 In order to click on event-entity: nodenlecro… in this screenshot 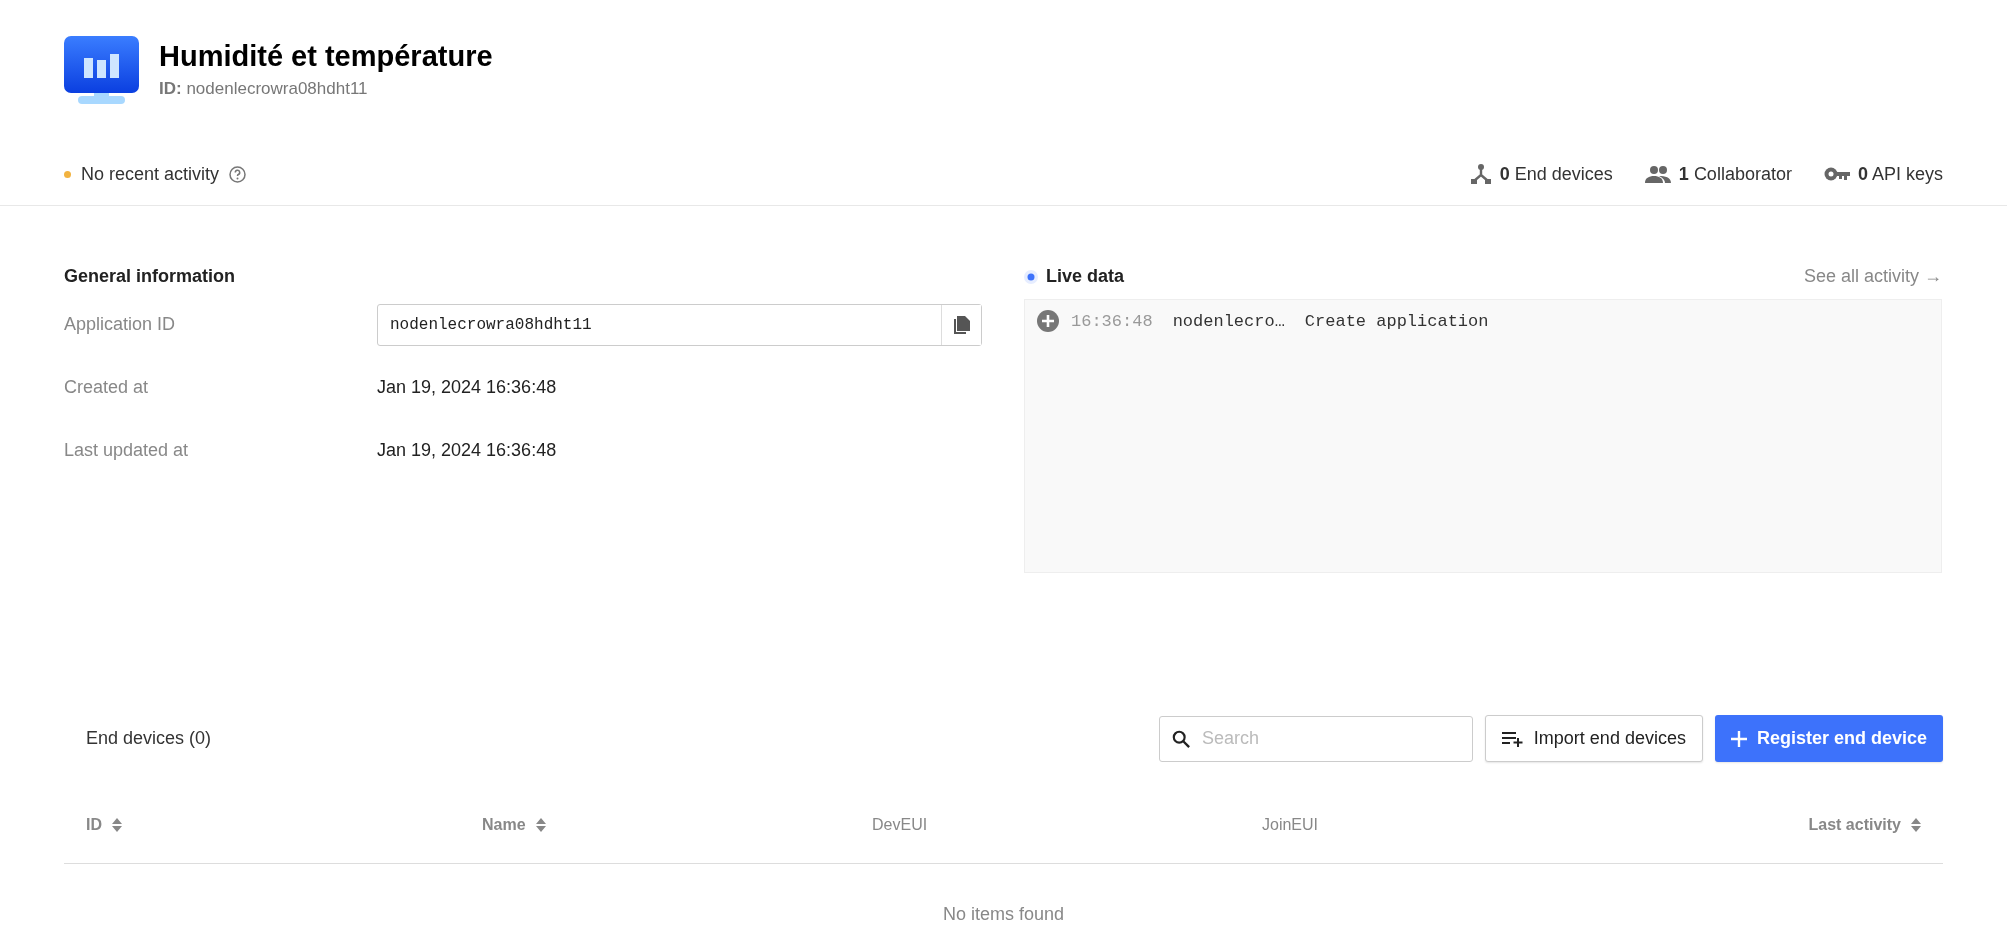, I will do `click(1228, 321)`.